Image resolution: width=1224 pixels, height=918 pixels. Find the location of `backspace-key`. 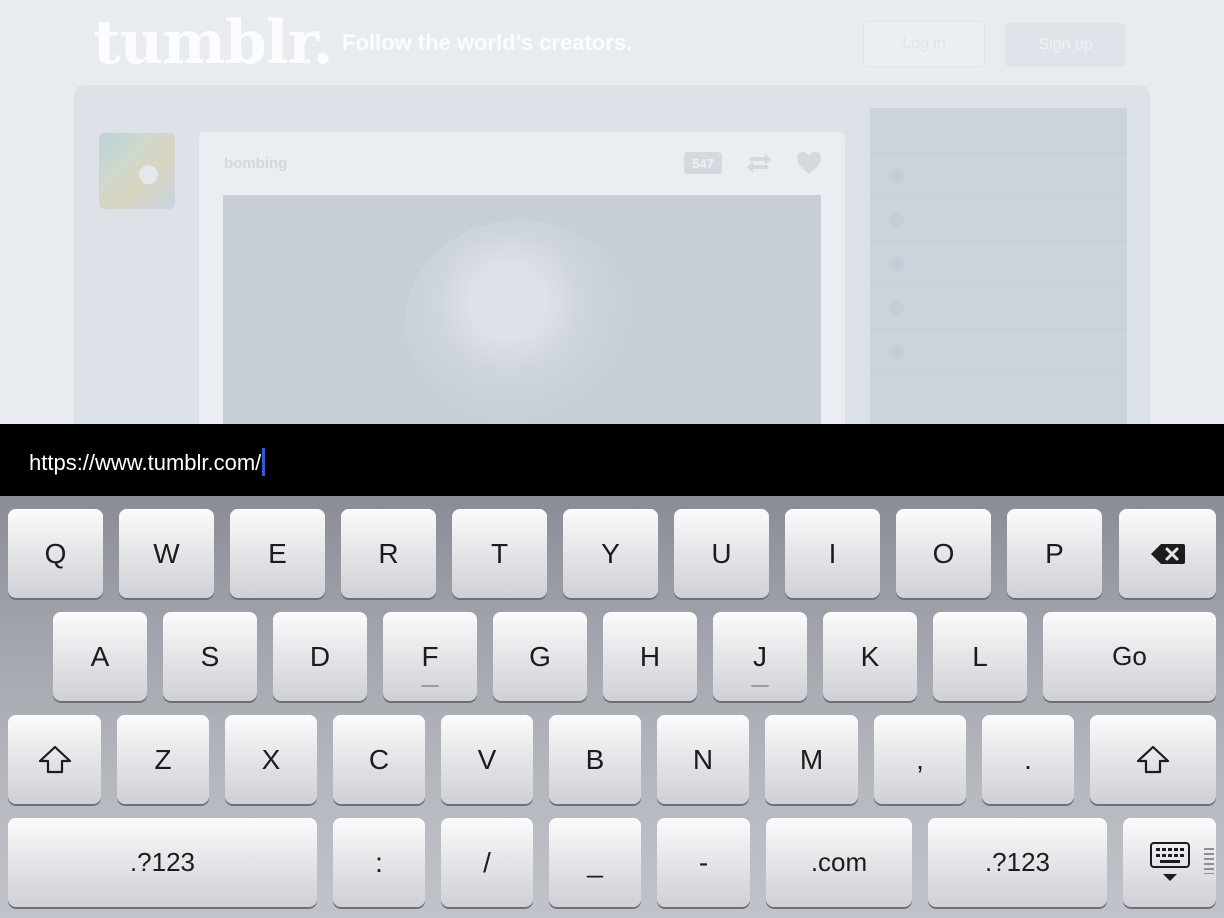

backspace-key is located at coordinates (1167, 553).